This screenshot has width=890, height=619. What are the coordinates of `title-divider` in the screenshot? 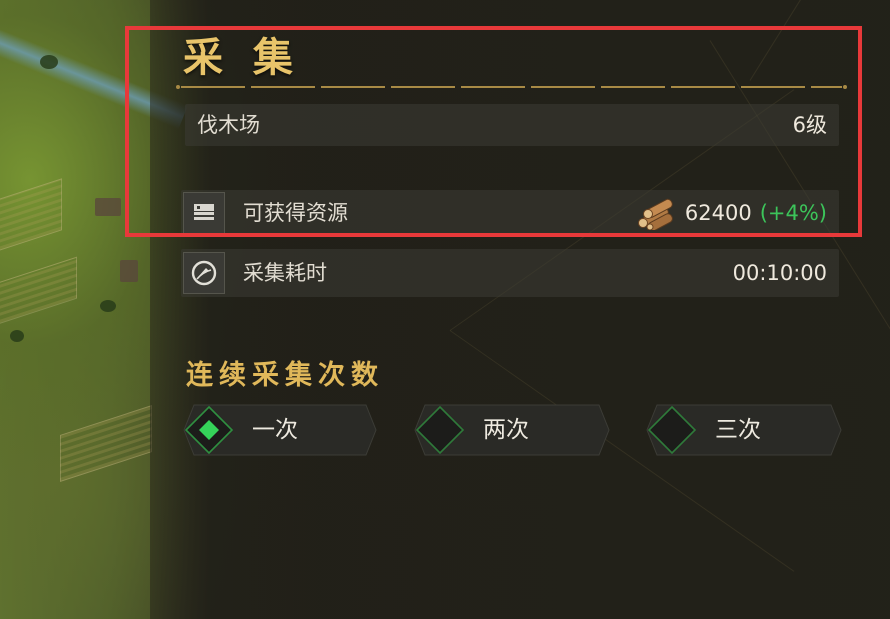 It's located at (511, 87).